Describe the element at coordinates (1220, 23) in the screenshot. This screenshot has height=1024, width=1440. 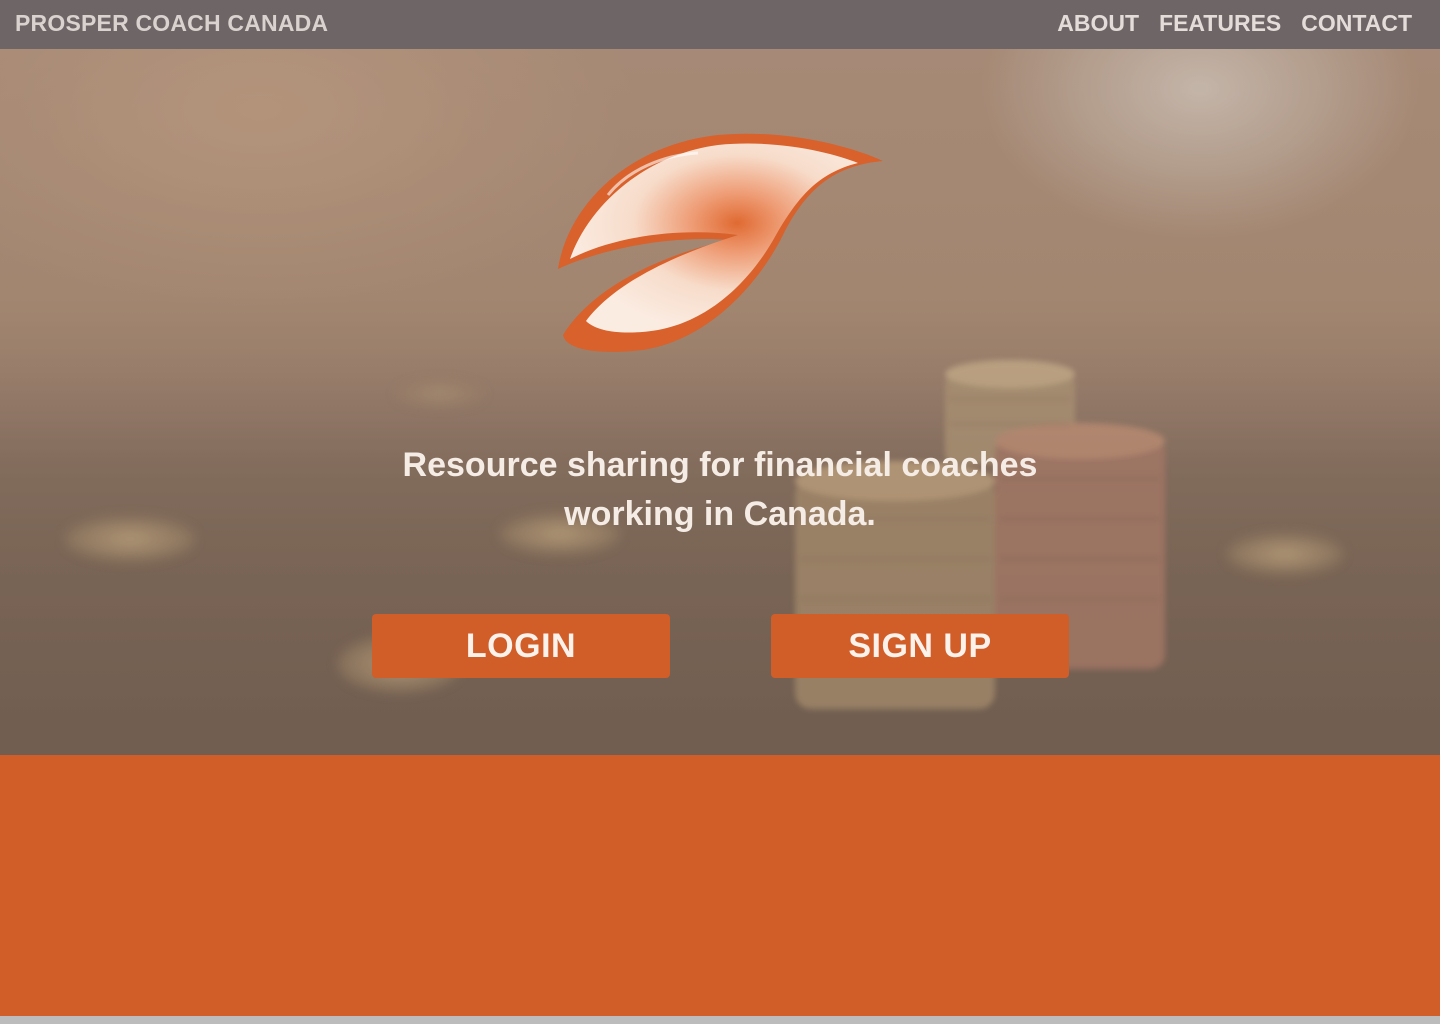
I see `nav-link-features: FEATURES` at that location.